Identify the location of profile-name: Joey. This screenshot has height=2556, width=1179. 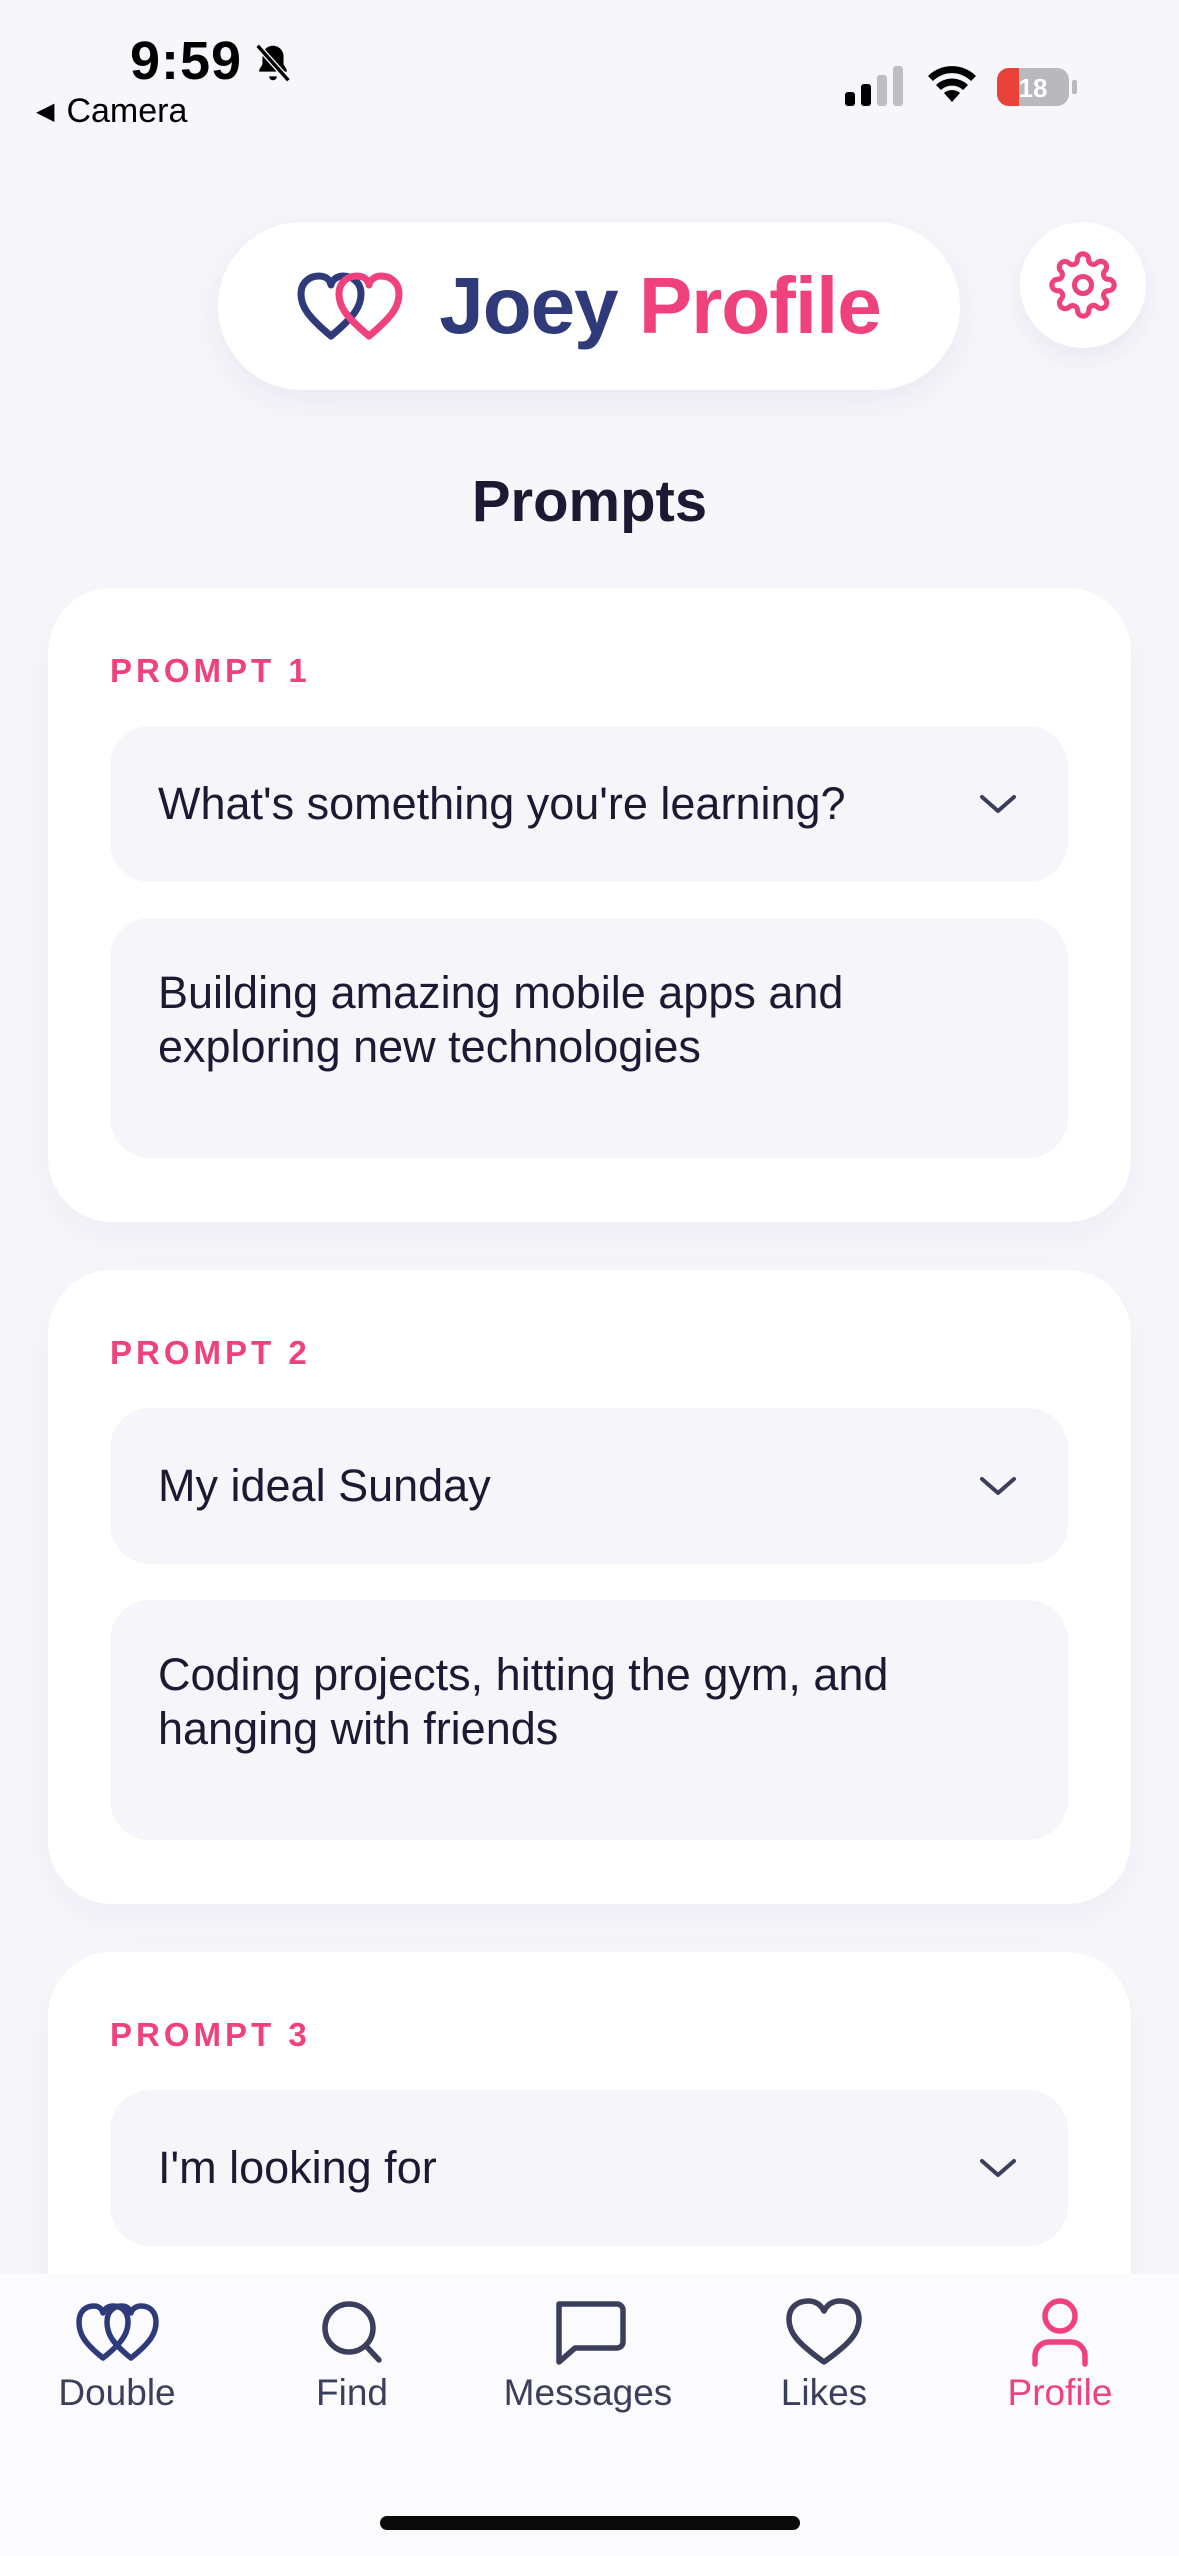
(528, 305).